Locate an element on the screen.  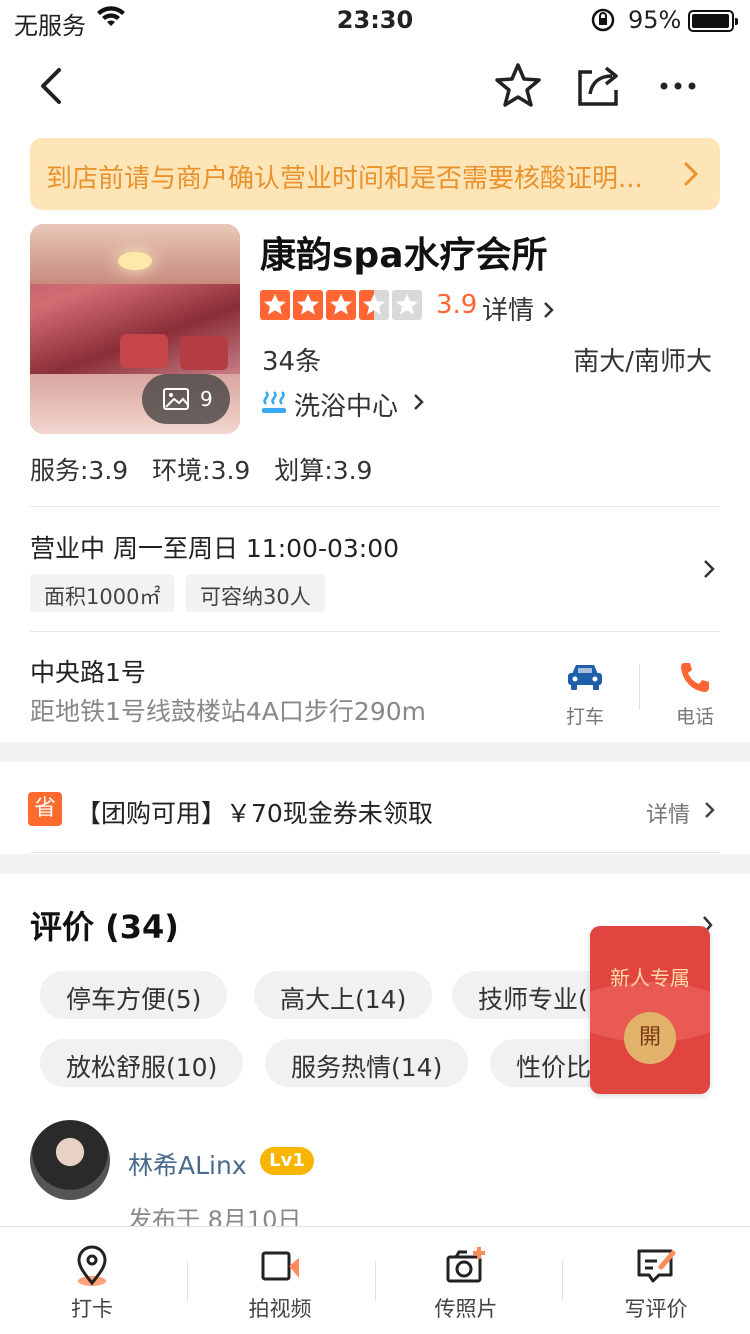
rotation-lock-icon is located at coordinates (603, 23).